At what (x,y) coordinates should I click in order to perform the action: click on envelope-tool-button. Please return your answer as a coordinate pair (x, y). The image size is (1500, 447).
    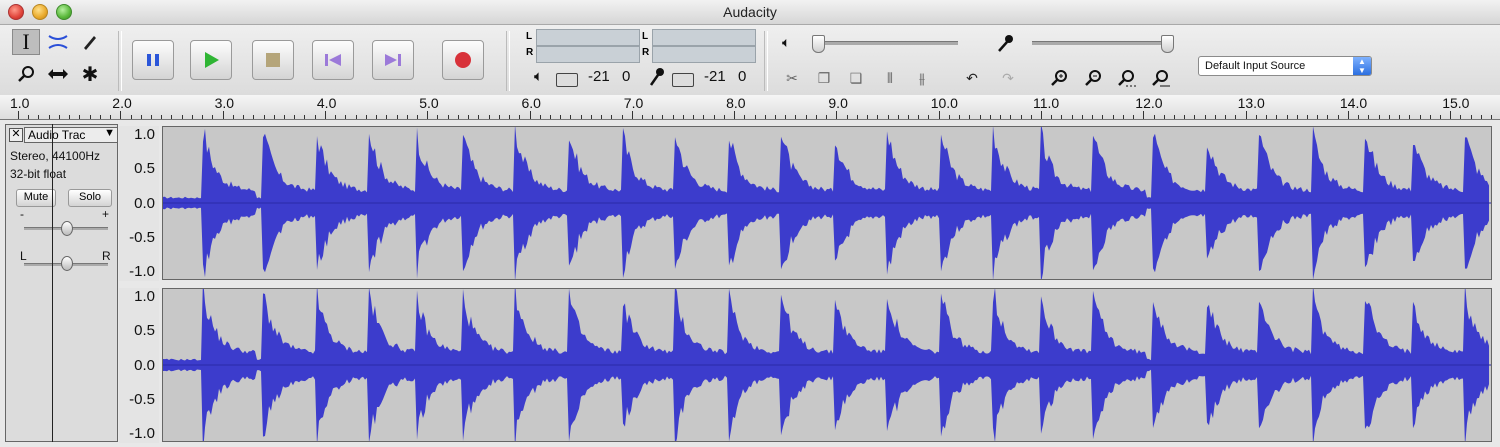
    Looking at the image, I should click on (58, 42).